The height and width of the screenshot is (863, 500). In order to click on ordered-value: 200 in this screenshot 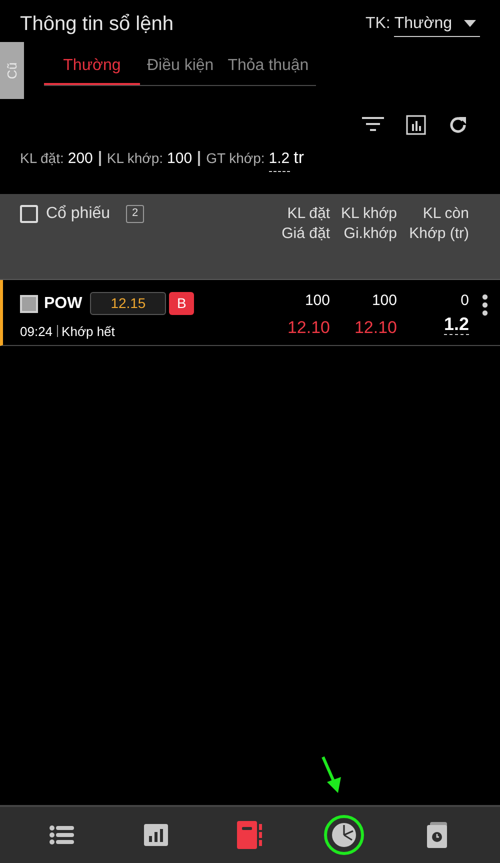, I will do `click(80, 159)`.